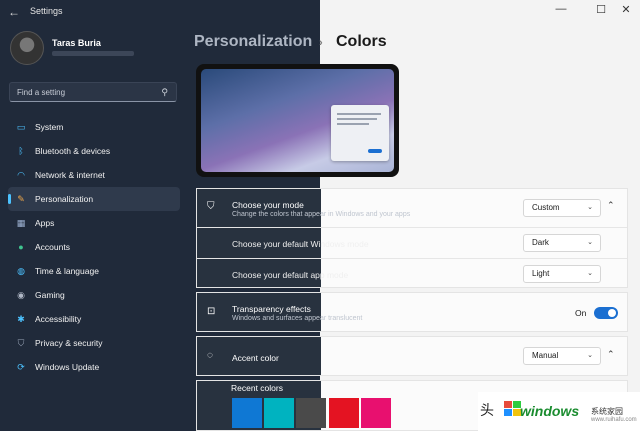 Image resolution: width=640 pixels, height=431 pixels. Describe the element at coordinates (487, 410) in the screenshot. I see `watermark-char: 头` at that location.